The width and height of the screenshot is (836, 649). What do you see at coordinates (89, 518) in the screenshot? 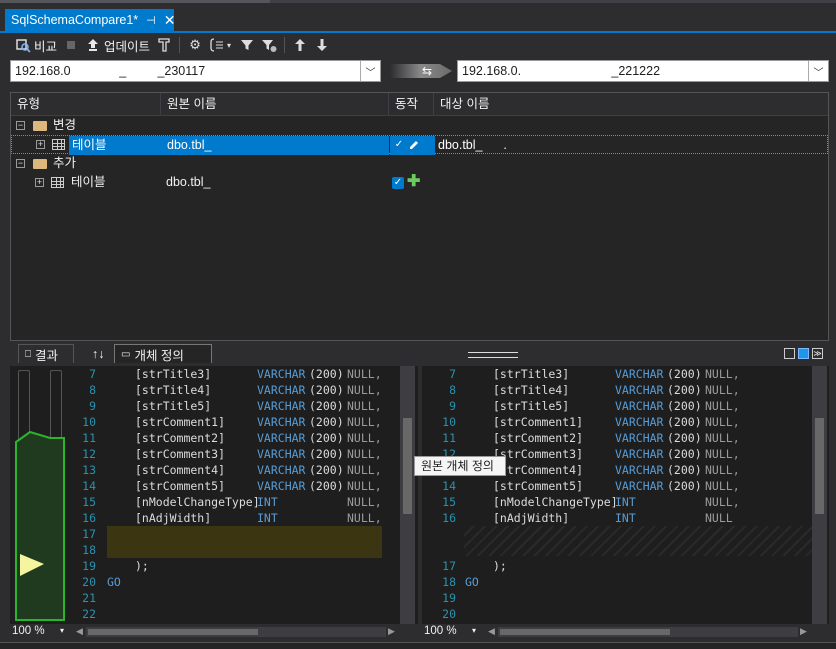
I see `line-number: 16` at bounding box center [89, 518].